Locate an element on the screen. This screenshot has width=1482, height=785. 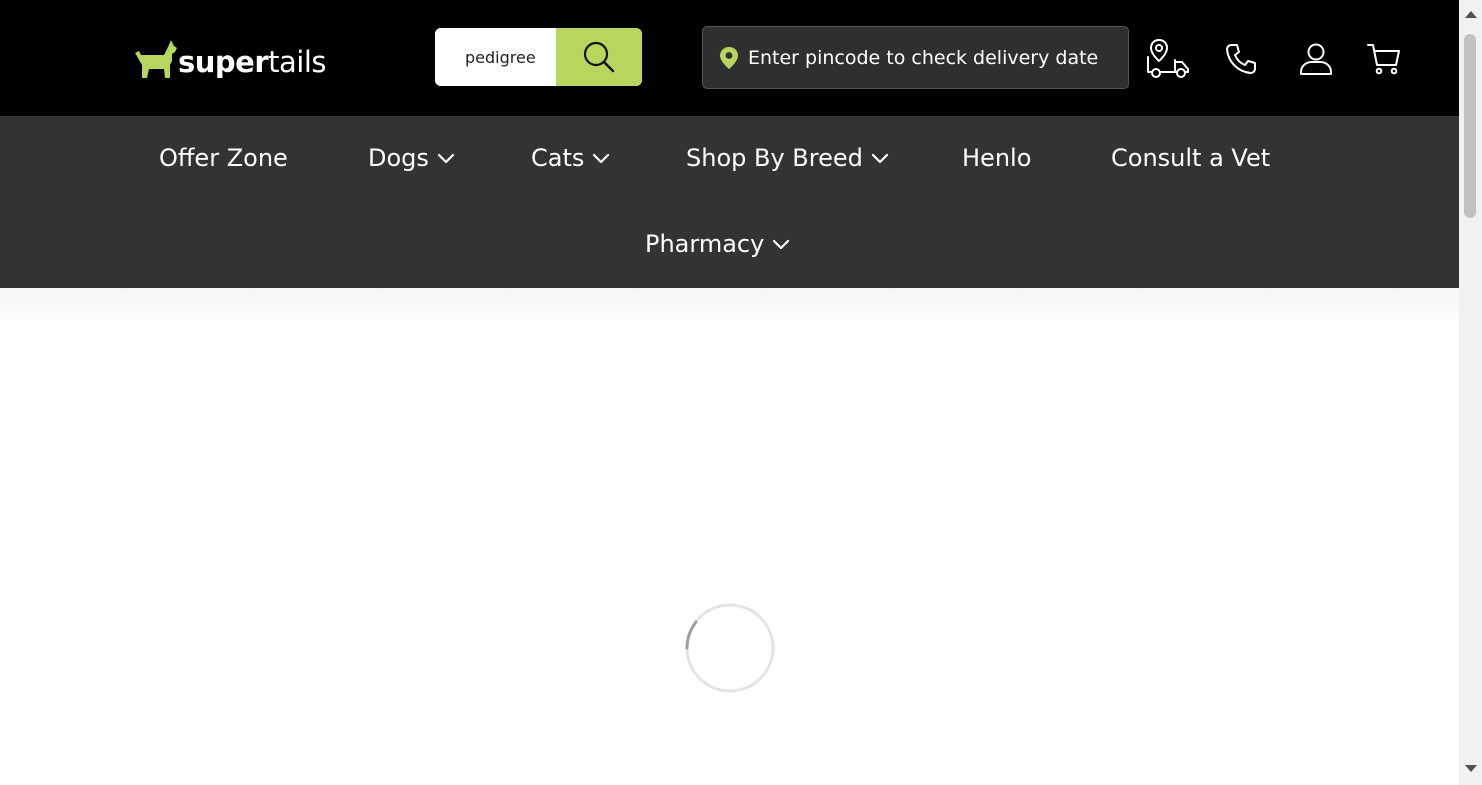
nav-item-consult-a-vet: Consult a Vet is located at coordinates (1190, 158).